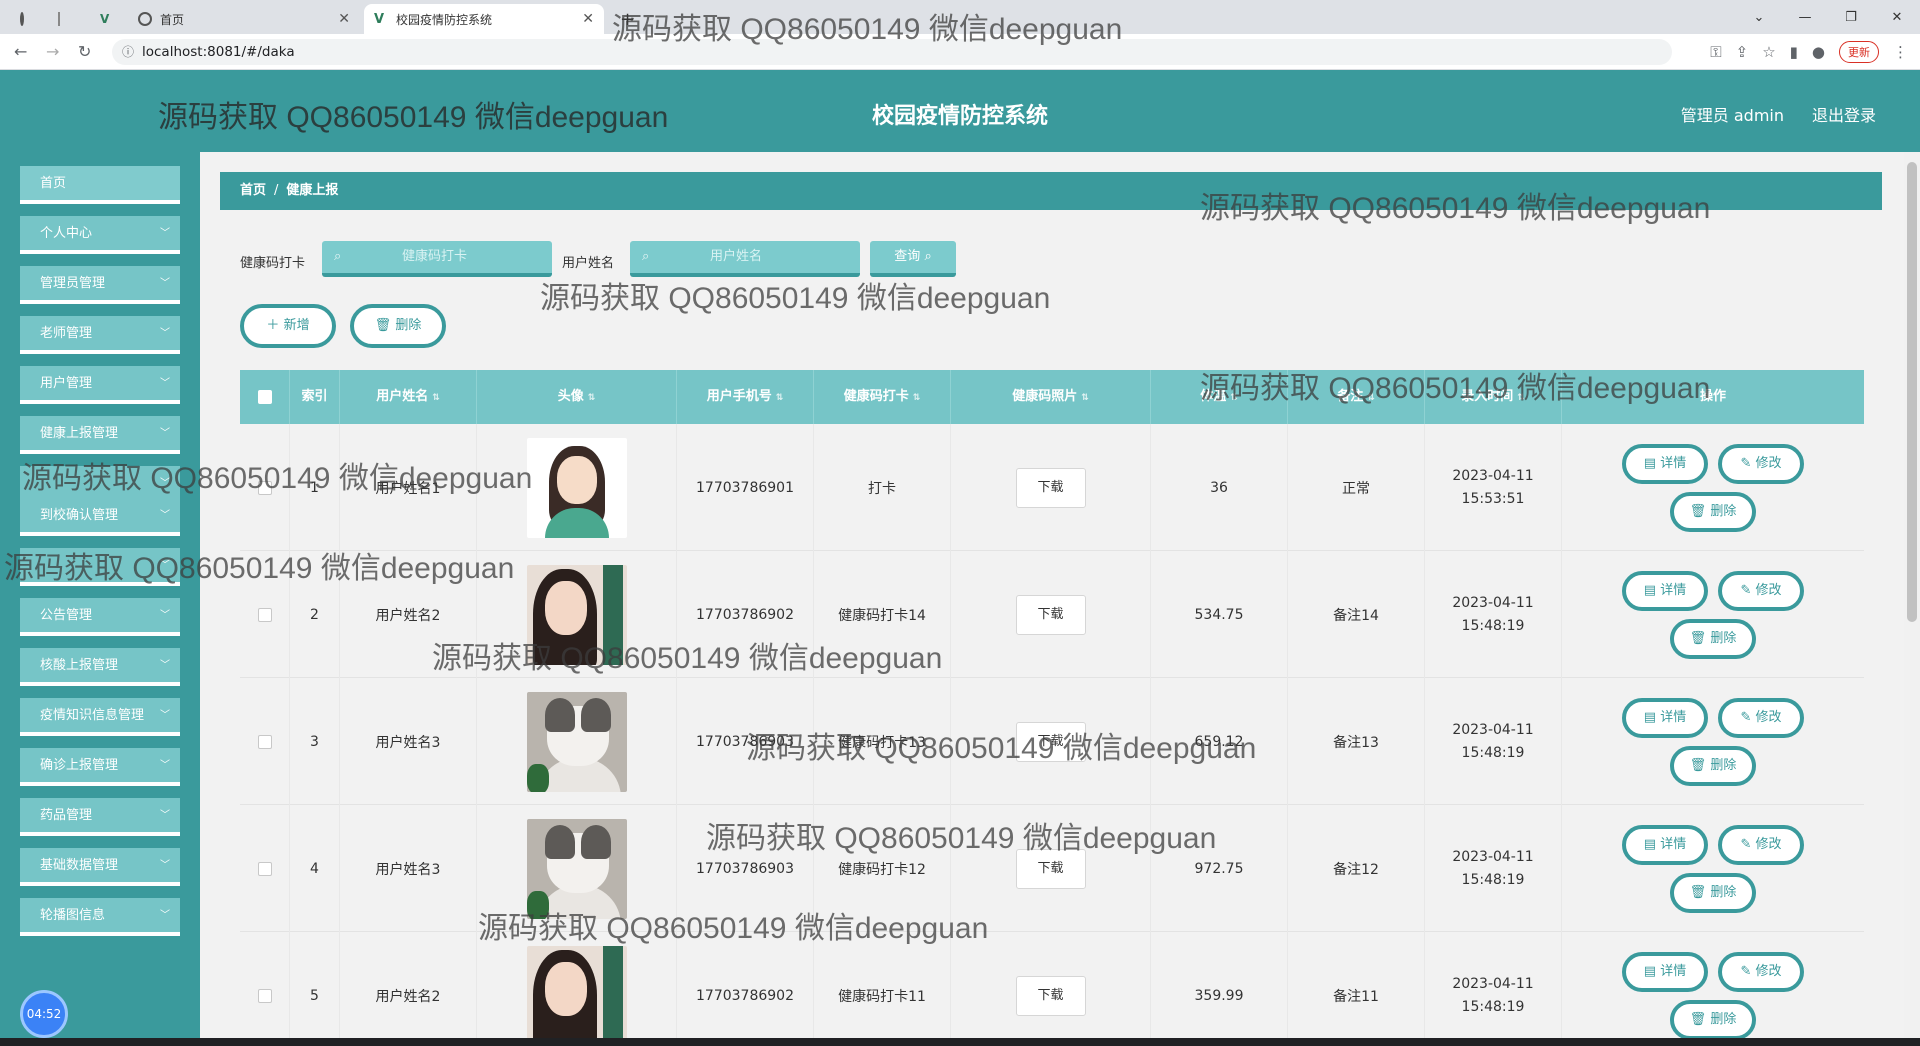  What do you see at coordinates (253, 190) in the screenshot?
I see `breadcrumb-home: 首页` at bounding box center [253, 190].